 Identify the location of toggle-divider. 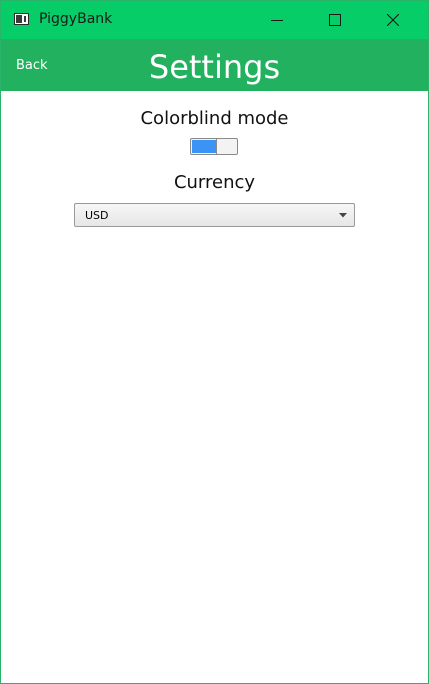
(216, 146).